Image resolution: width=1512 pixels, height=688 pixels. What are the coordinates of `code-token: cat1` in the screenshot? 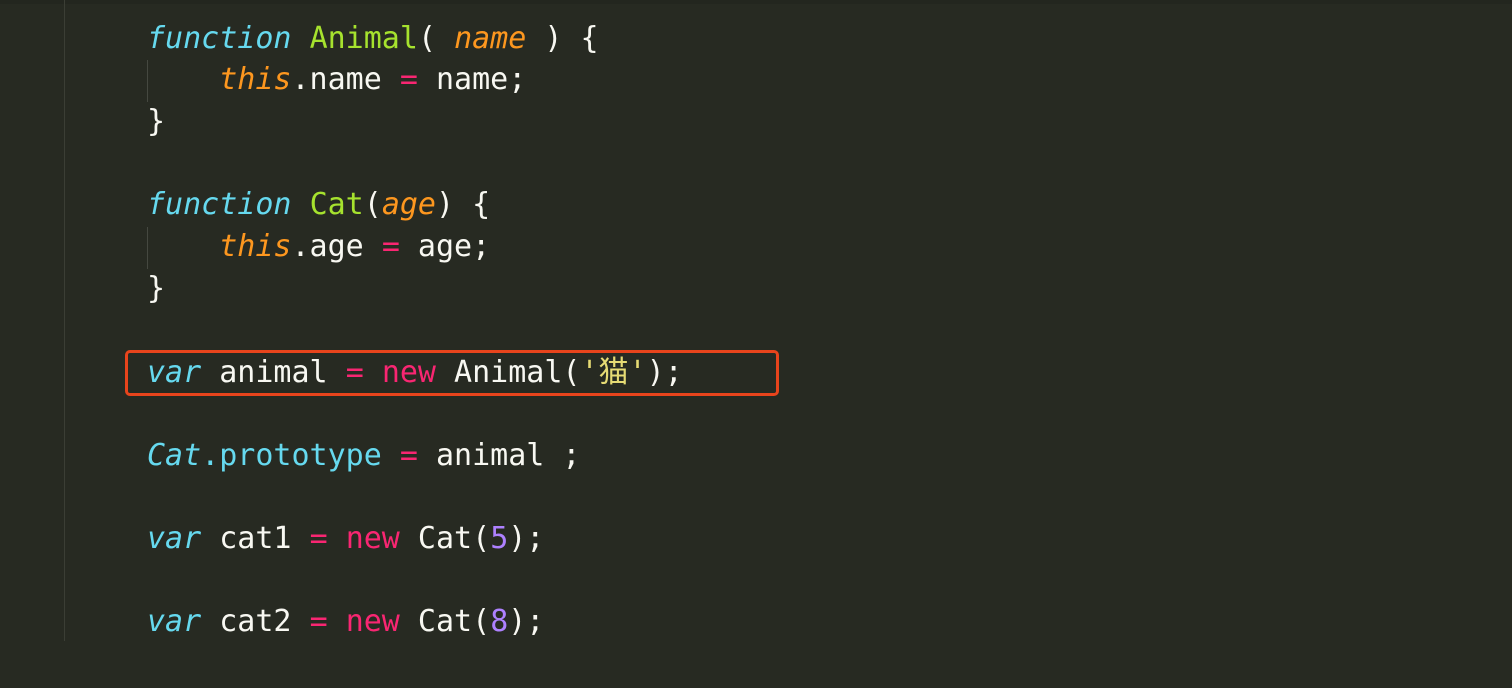 It's located at (255, 538).